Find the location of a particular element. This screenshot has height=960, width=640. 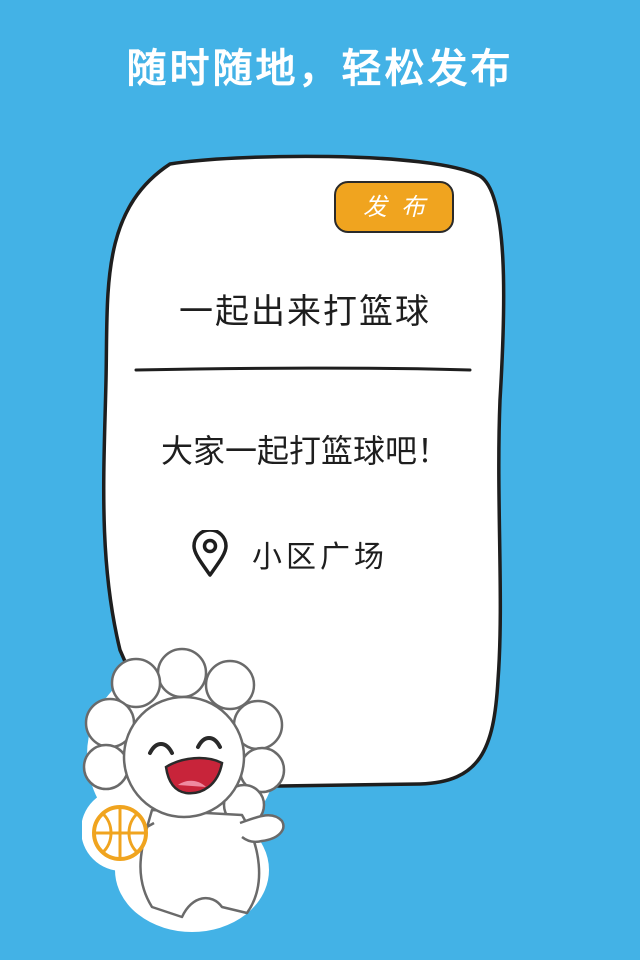

location-label: 小区广场 is located at coordinates (320, 557).